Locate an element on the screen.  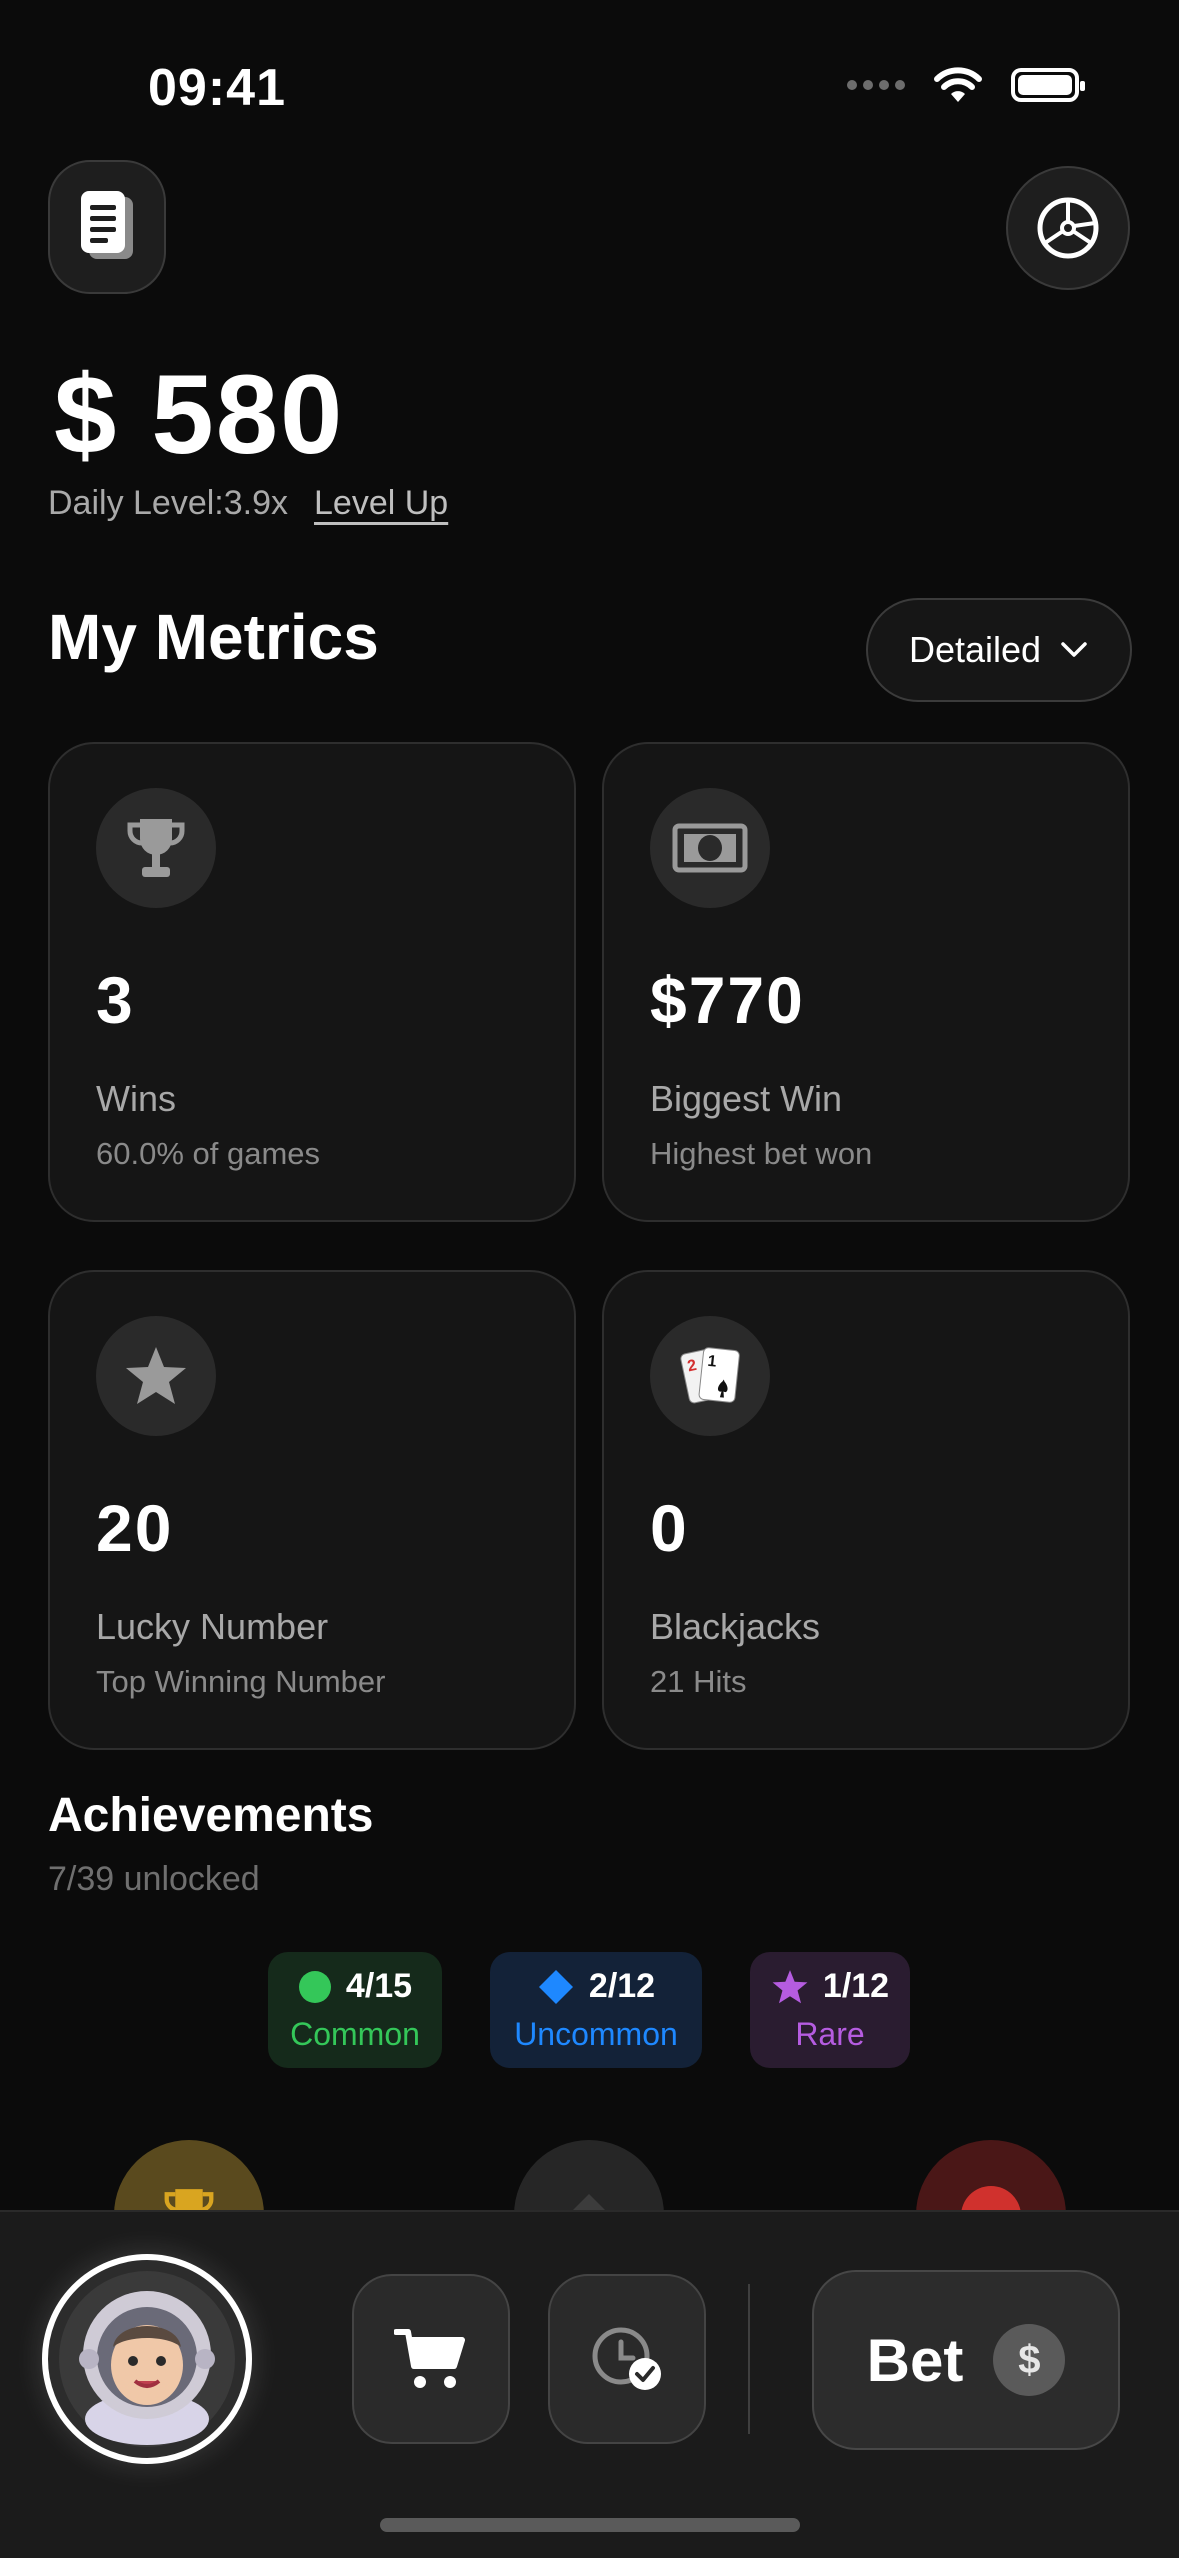
bet-button: Bet $ is located at coordinates (966, 2360).